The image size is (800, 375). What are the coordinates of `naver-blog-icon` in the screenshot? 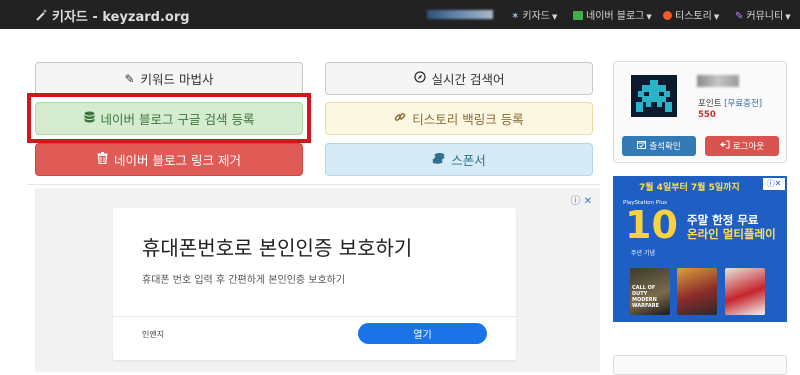 It's located at (578, 15).